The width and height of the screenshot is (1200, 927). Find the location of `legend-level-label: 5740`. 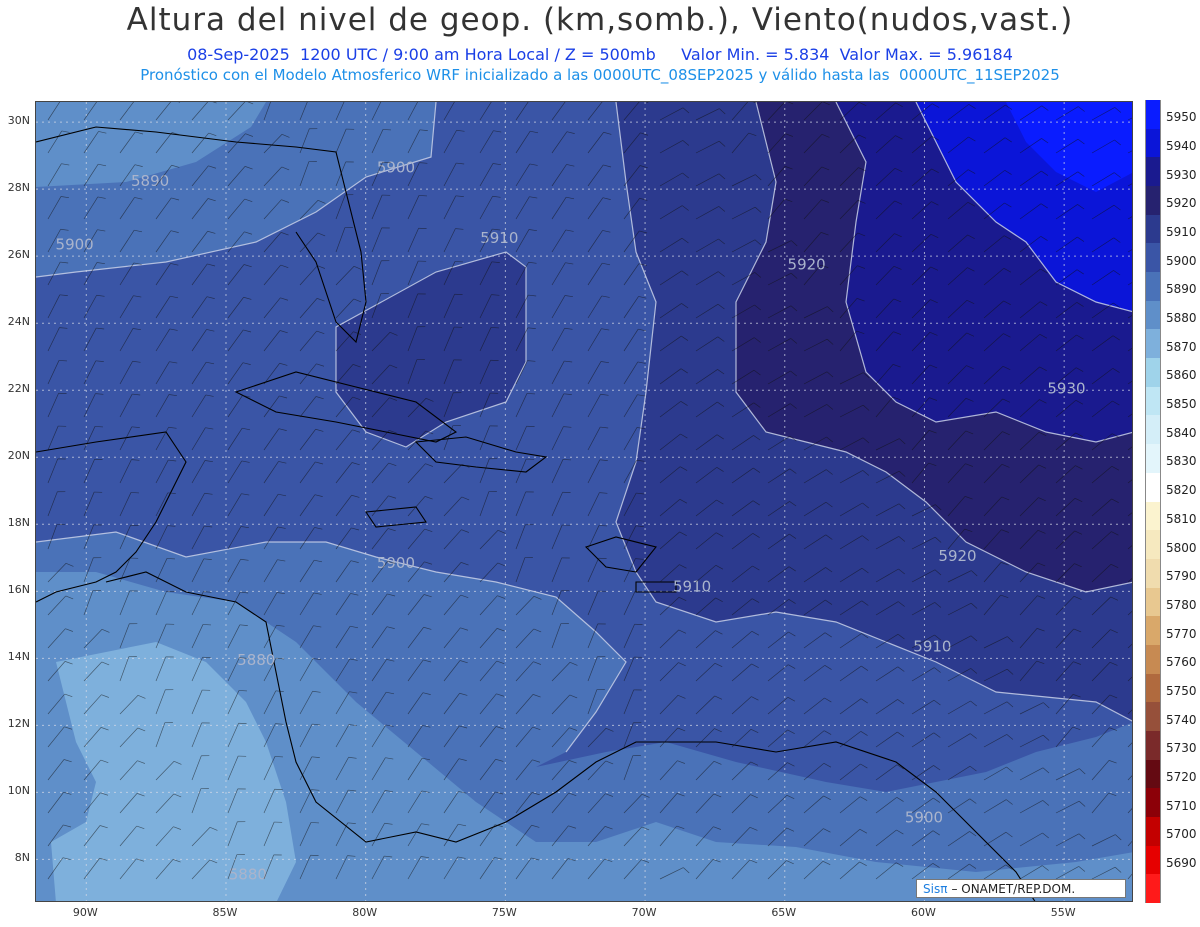

legend-level-label: 5740 is located at coordinates (1181, 719).